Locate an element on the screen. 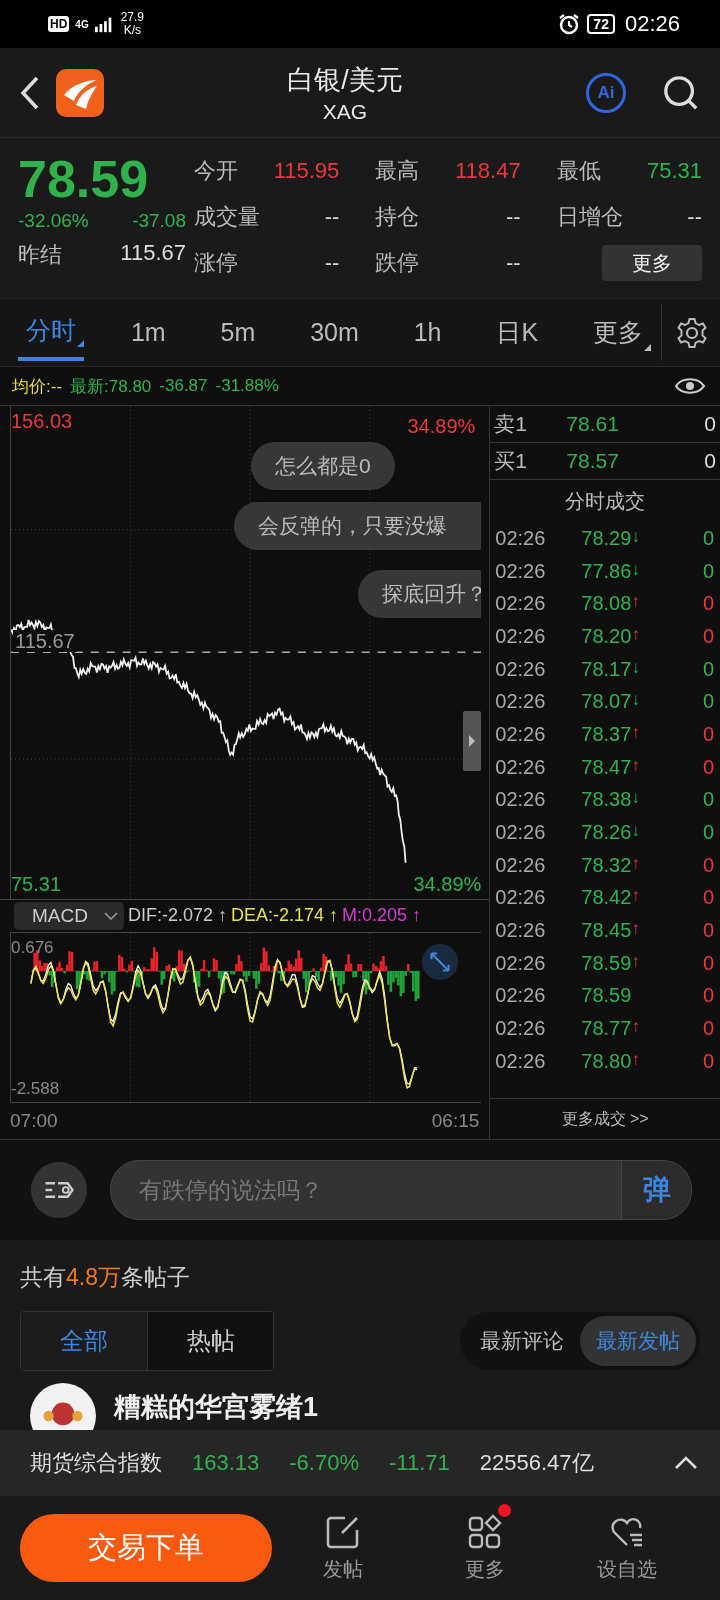  index-name: 期货综合指数 is located at coordinates (96, 1463).